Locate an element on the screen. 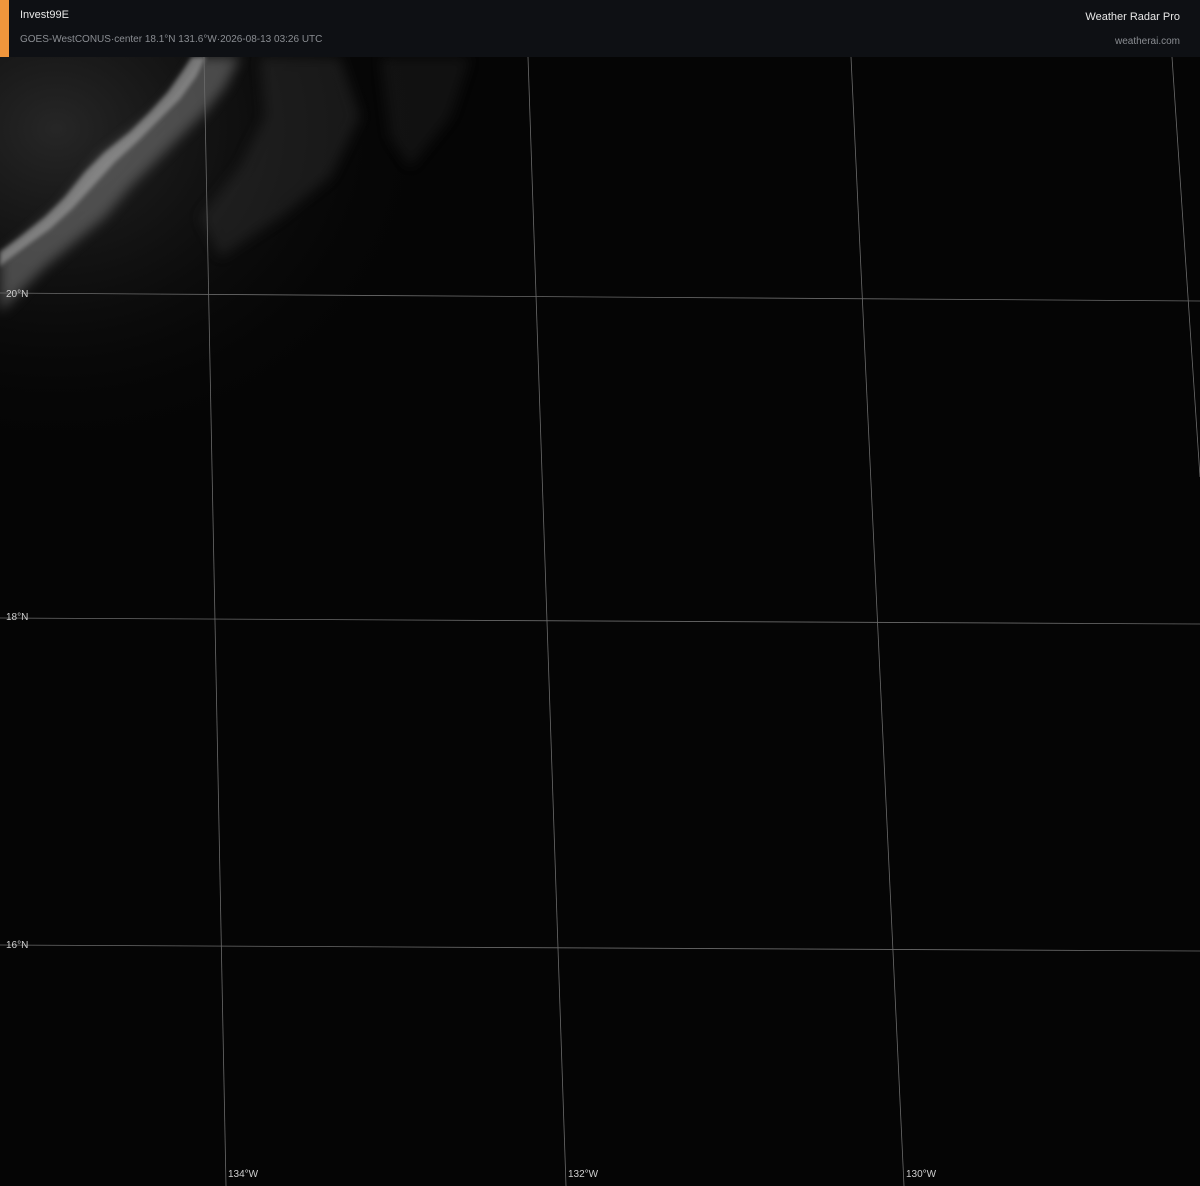  lon-label-132w: 132°W is located at coordinates (583, 1174).